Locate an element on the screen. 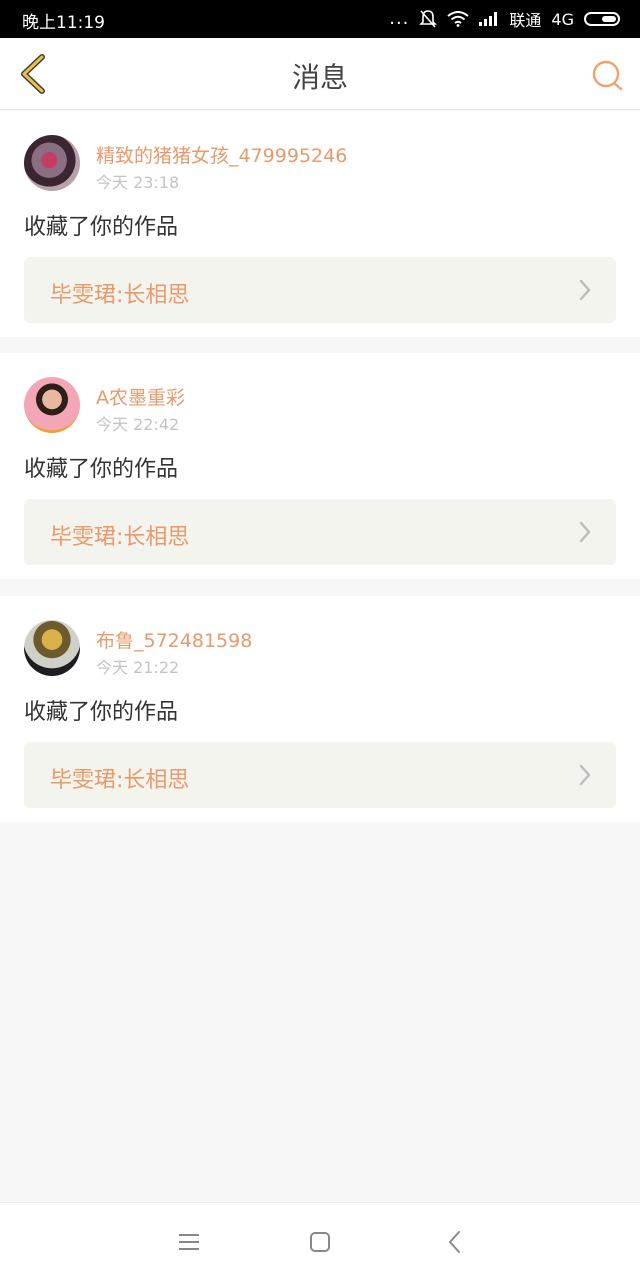  system-nav-bar is located at coordinates (320, 1241).